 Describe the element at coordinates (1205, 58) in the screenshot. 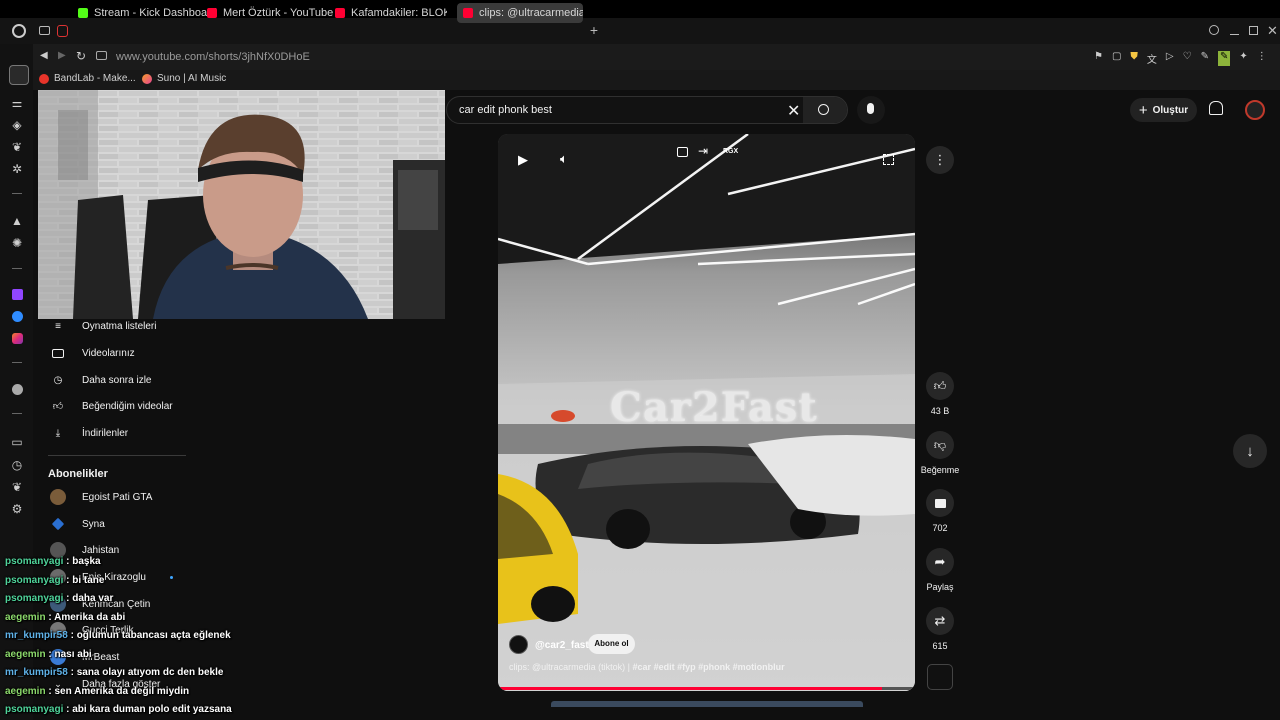

I see `extension-icon: ✎` at that location.